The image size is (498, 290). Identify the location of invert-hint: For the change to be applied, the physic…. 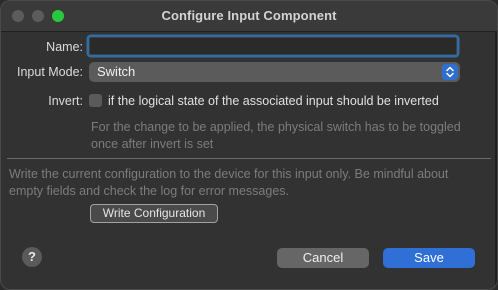
(276, 135).